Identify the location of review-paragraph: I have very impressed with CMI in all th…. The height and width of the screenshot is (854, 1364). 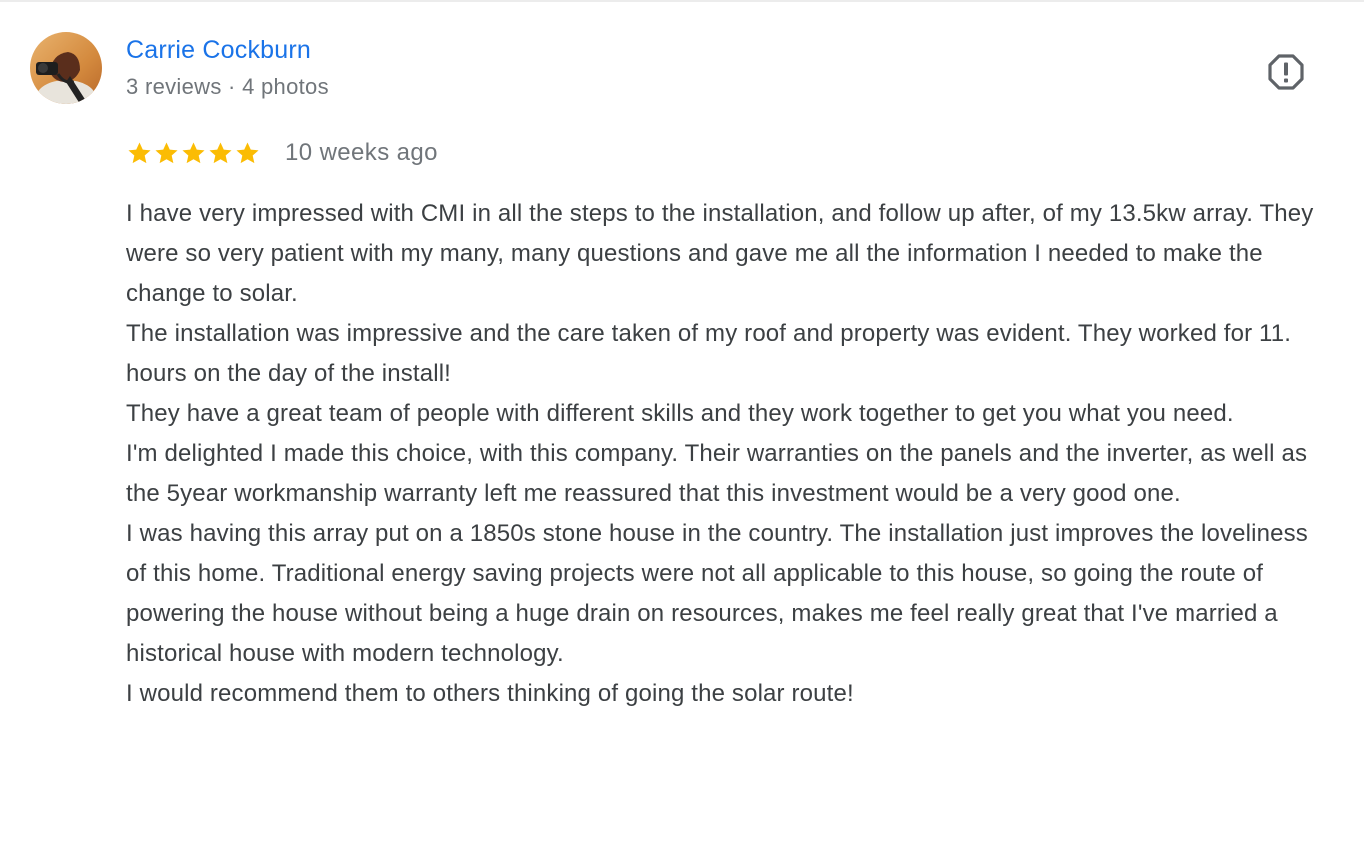
(720, 253).